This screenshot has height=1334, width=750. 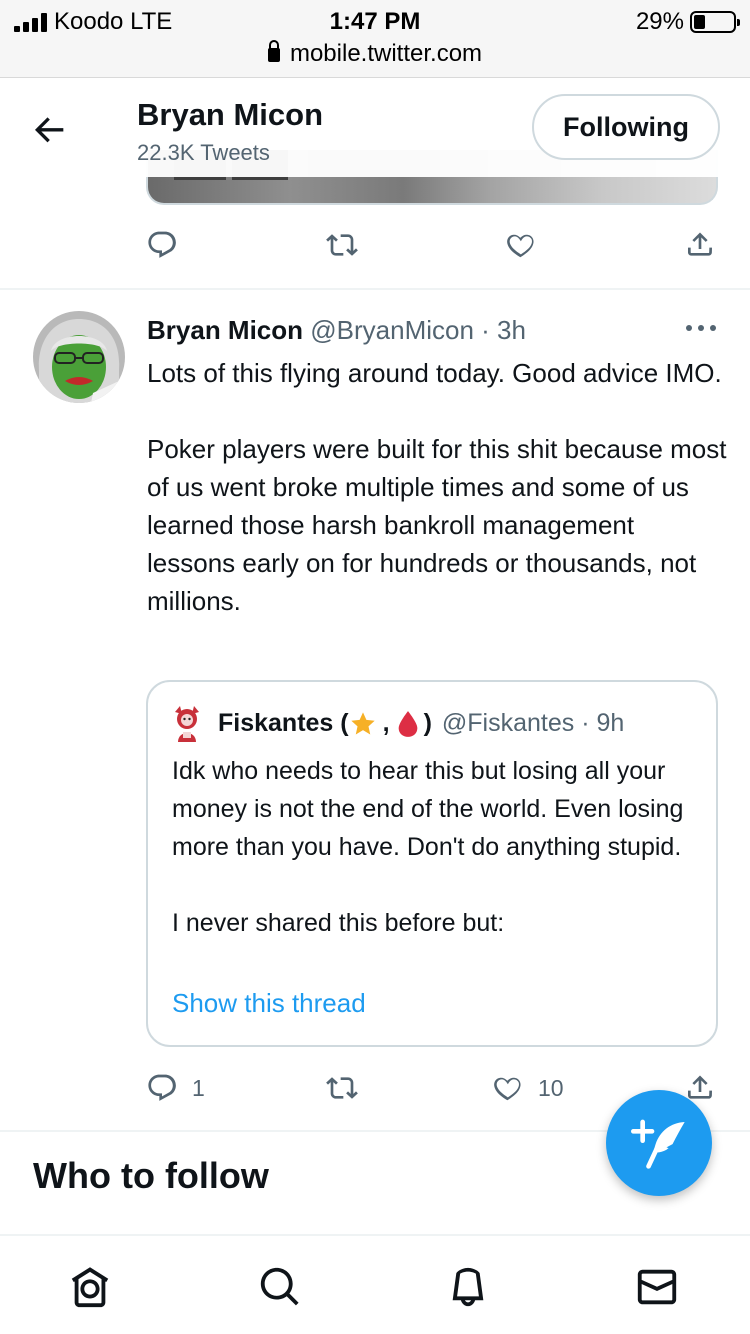 I want to click on status-bar: Koodo LTE 1:47 PM 29% mobile.twitter.com, so click(x=375, y=39).